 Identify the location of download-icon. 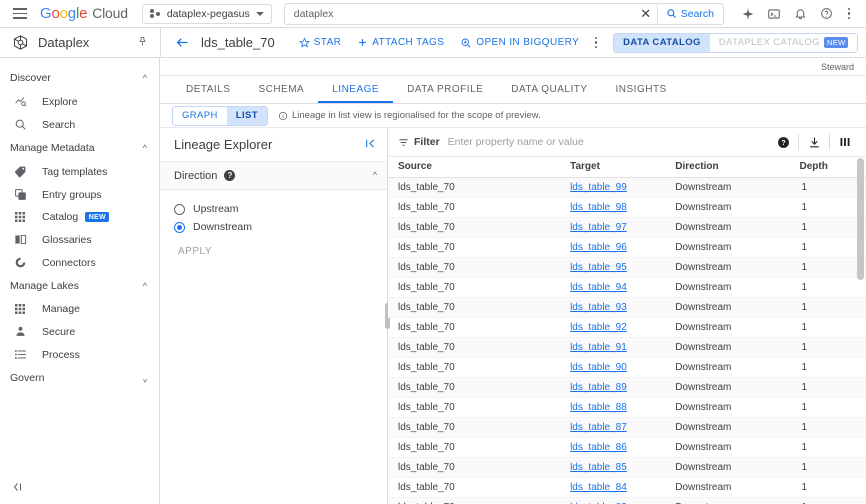
(814, 142).